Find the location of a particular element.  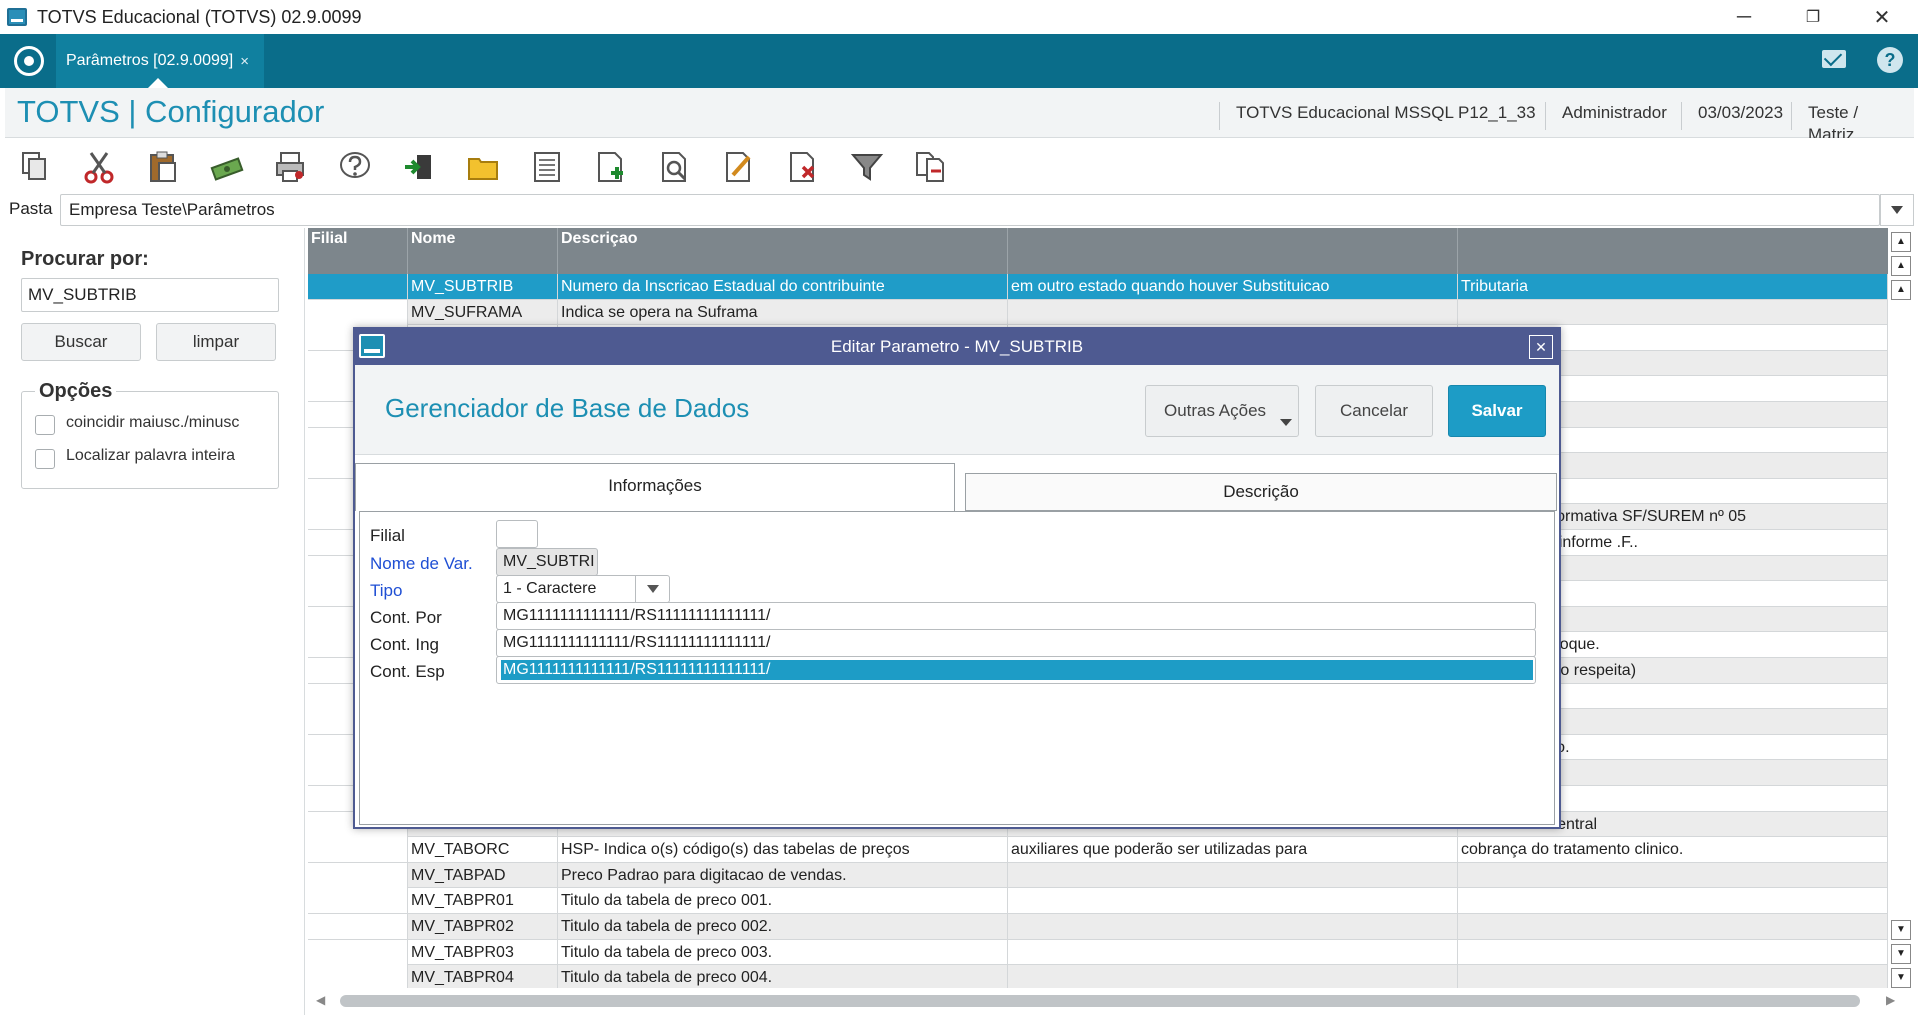

close-window-button: ✕ is located at coordinates (1882, 17).